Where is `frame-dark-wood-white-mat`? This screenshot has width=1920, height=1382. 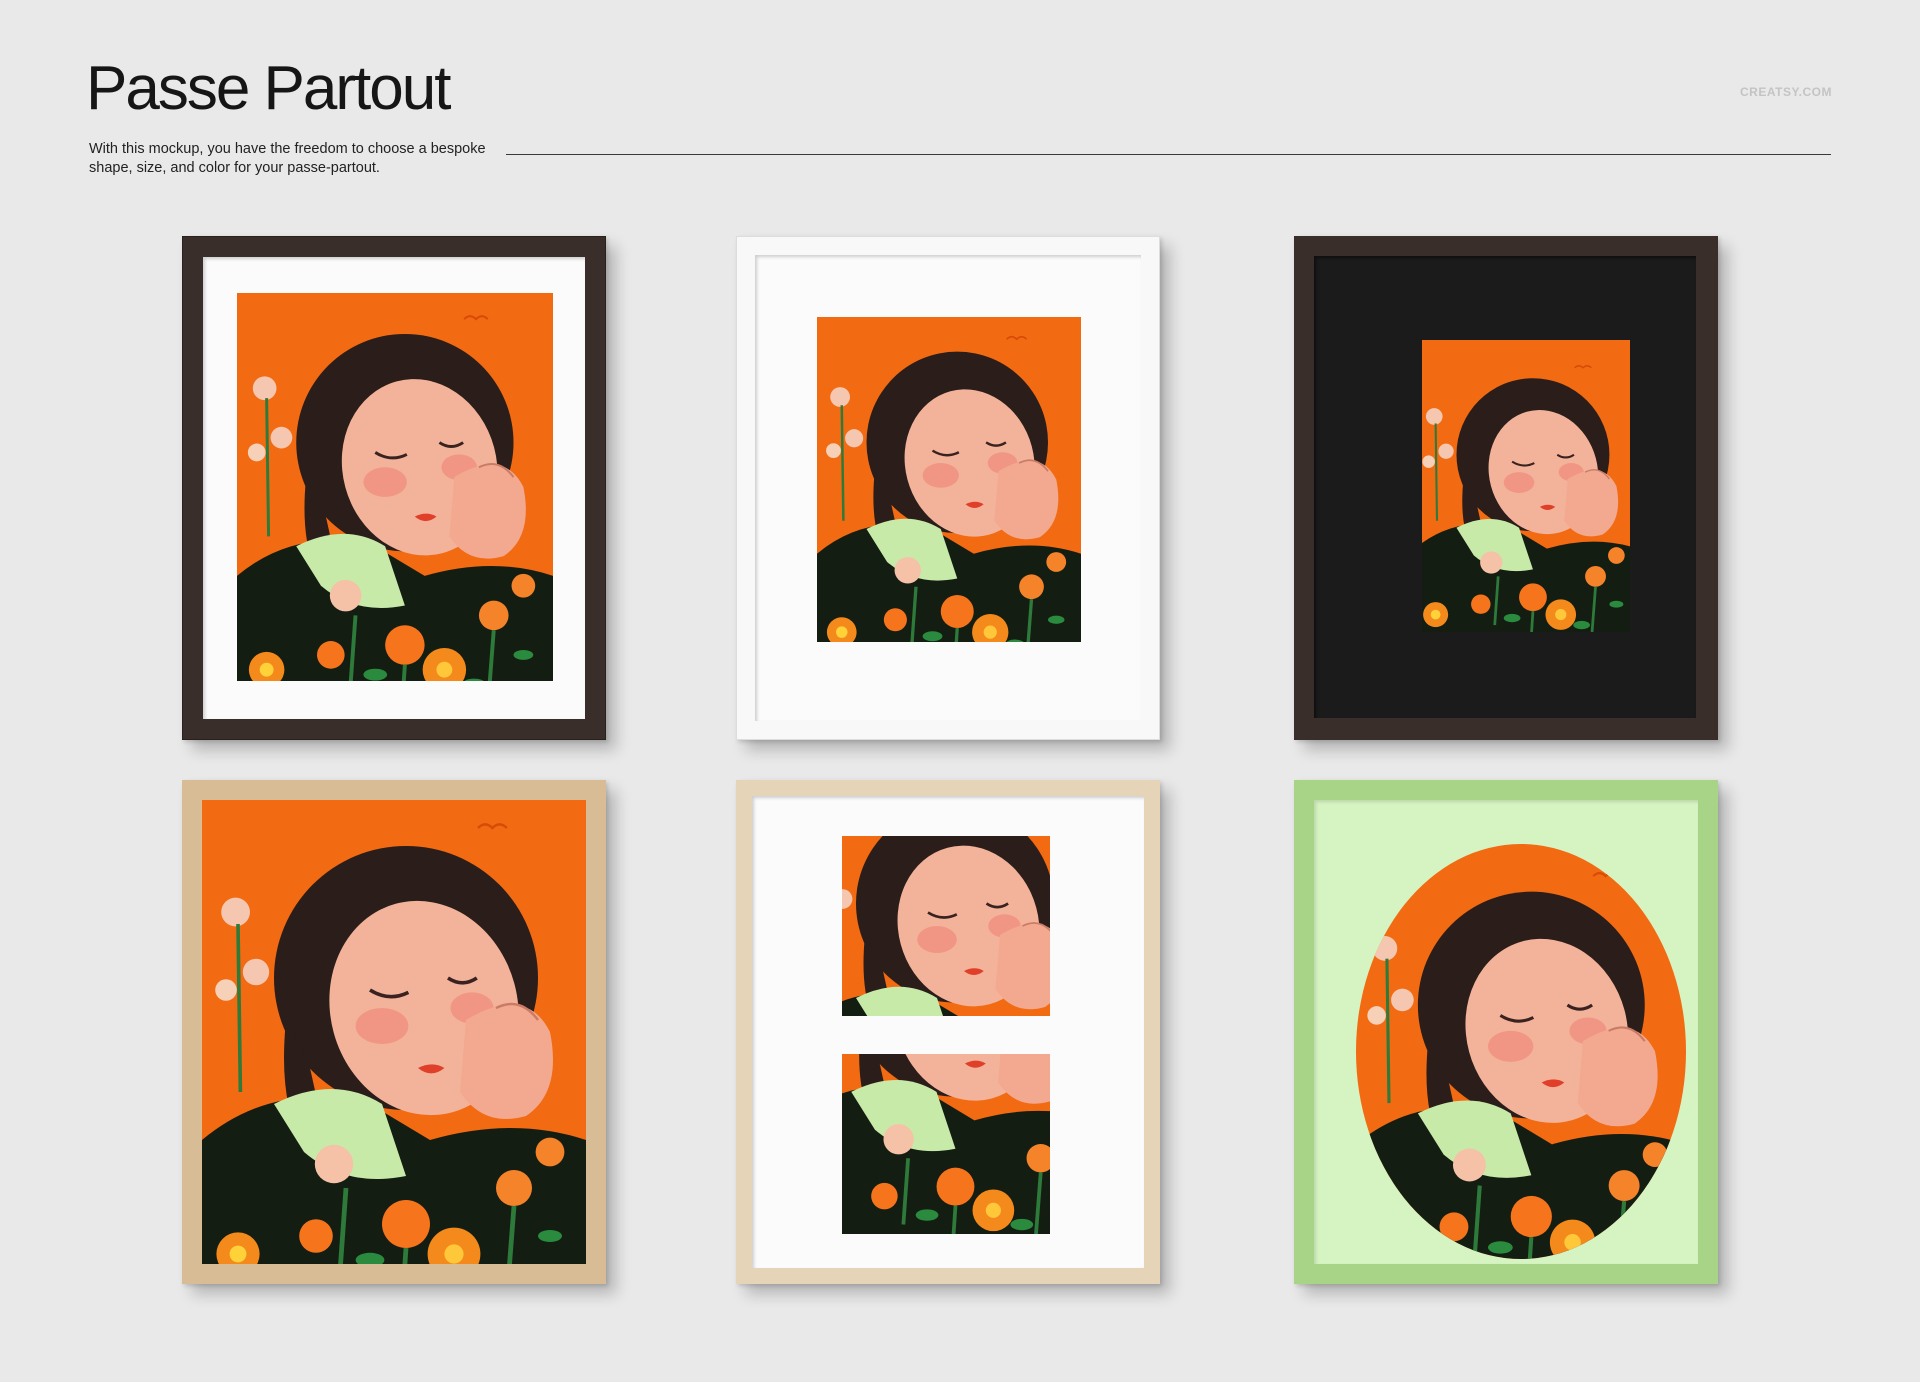 frame-dark-wood-white-mat is located at coordinates (394, 488).